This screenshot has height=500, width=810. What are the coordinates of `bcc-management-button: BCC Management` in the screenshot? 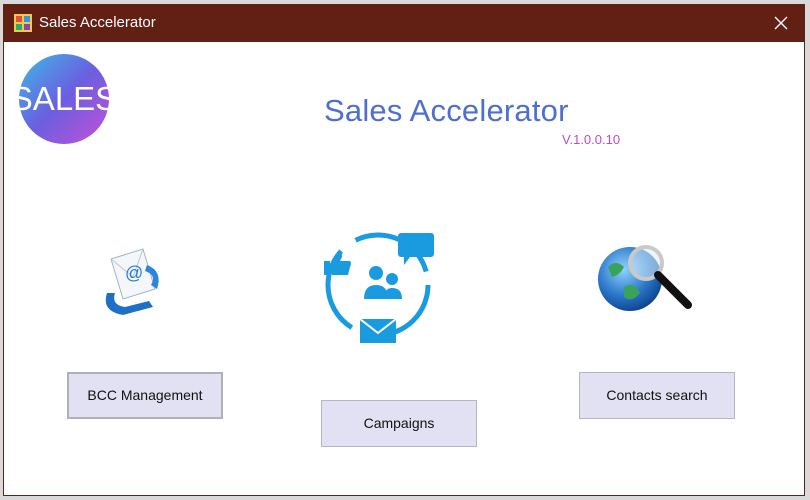 It's located at (145, 395).